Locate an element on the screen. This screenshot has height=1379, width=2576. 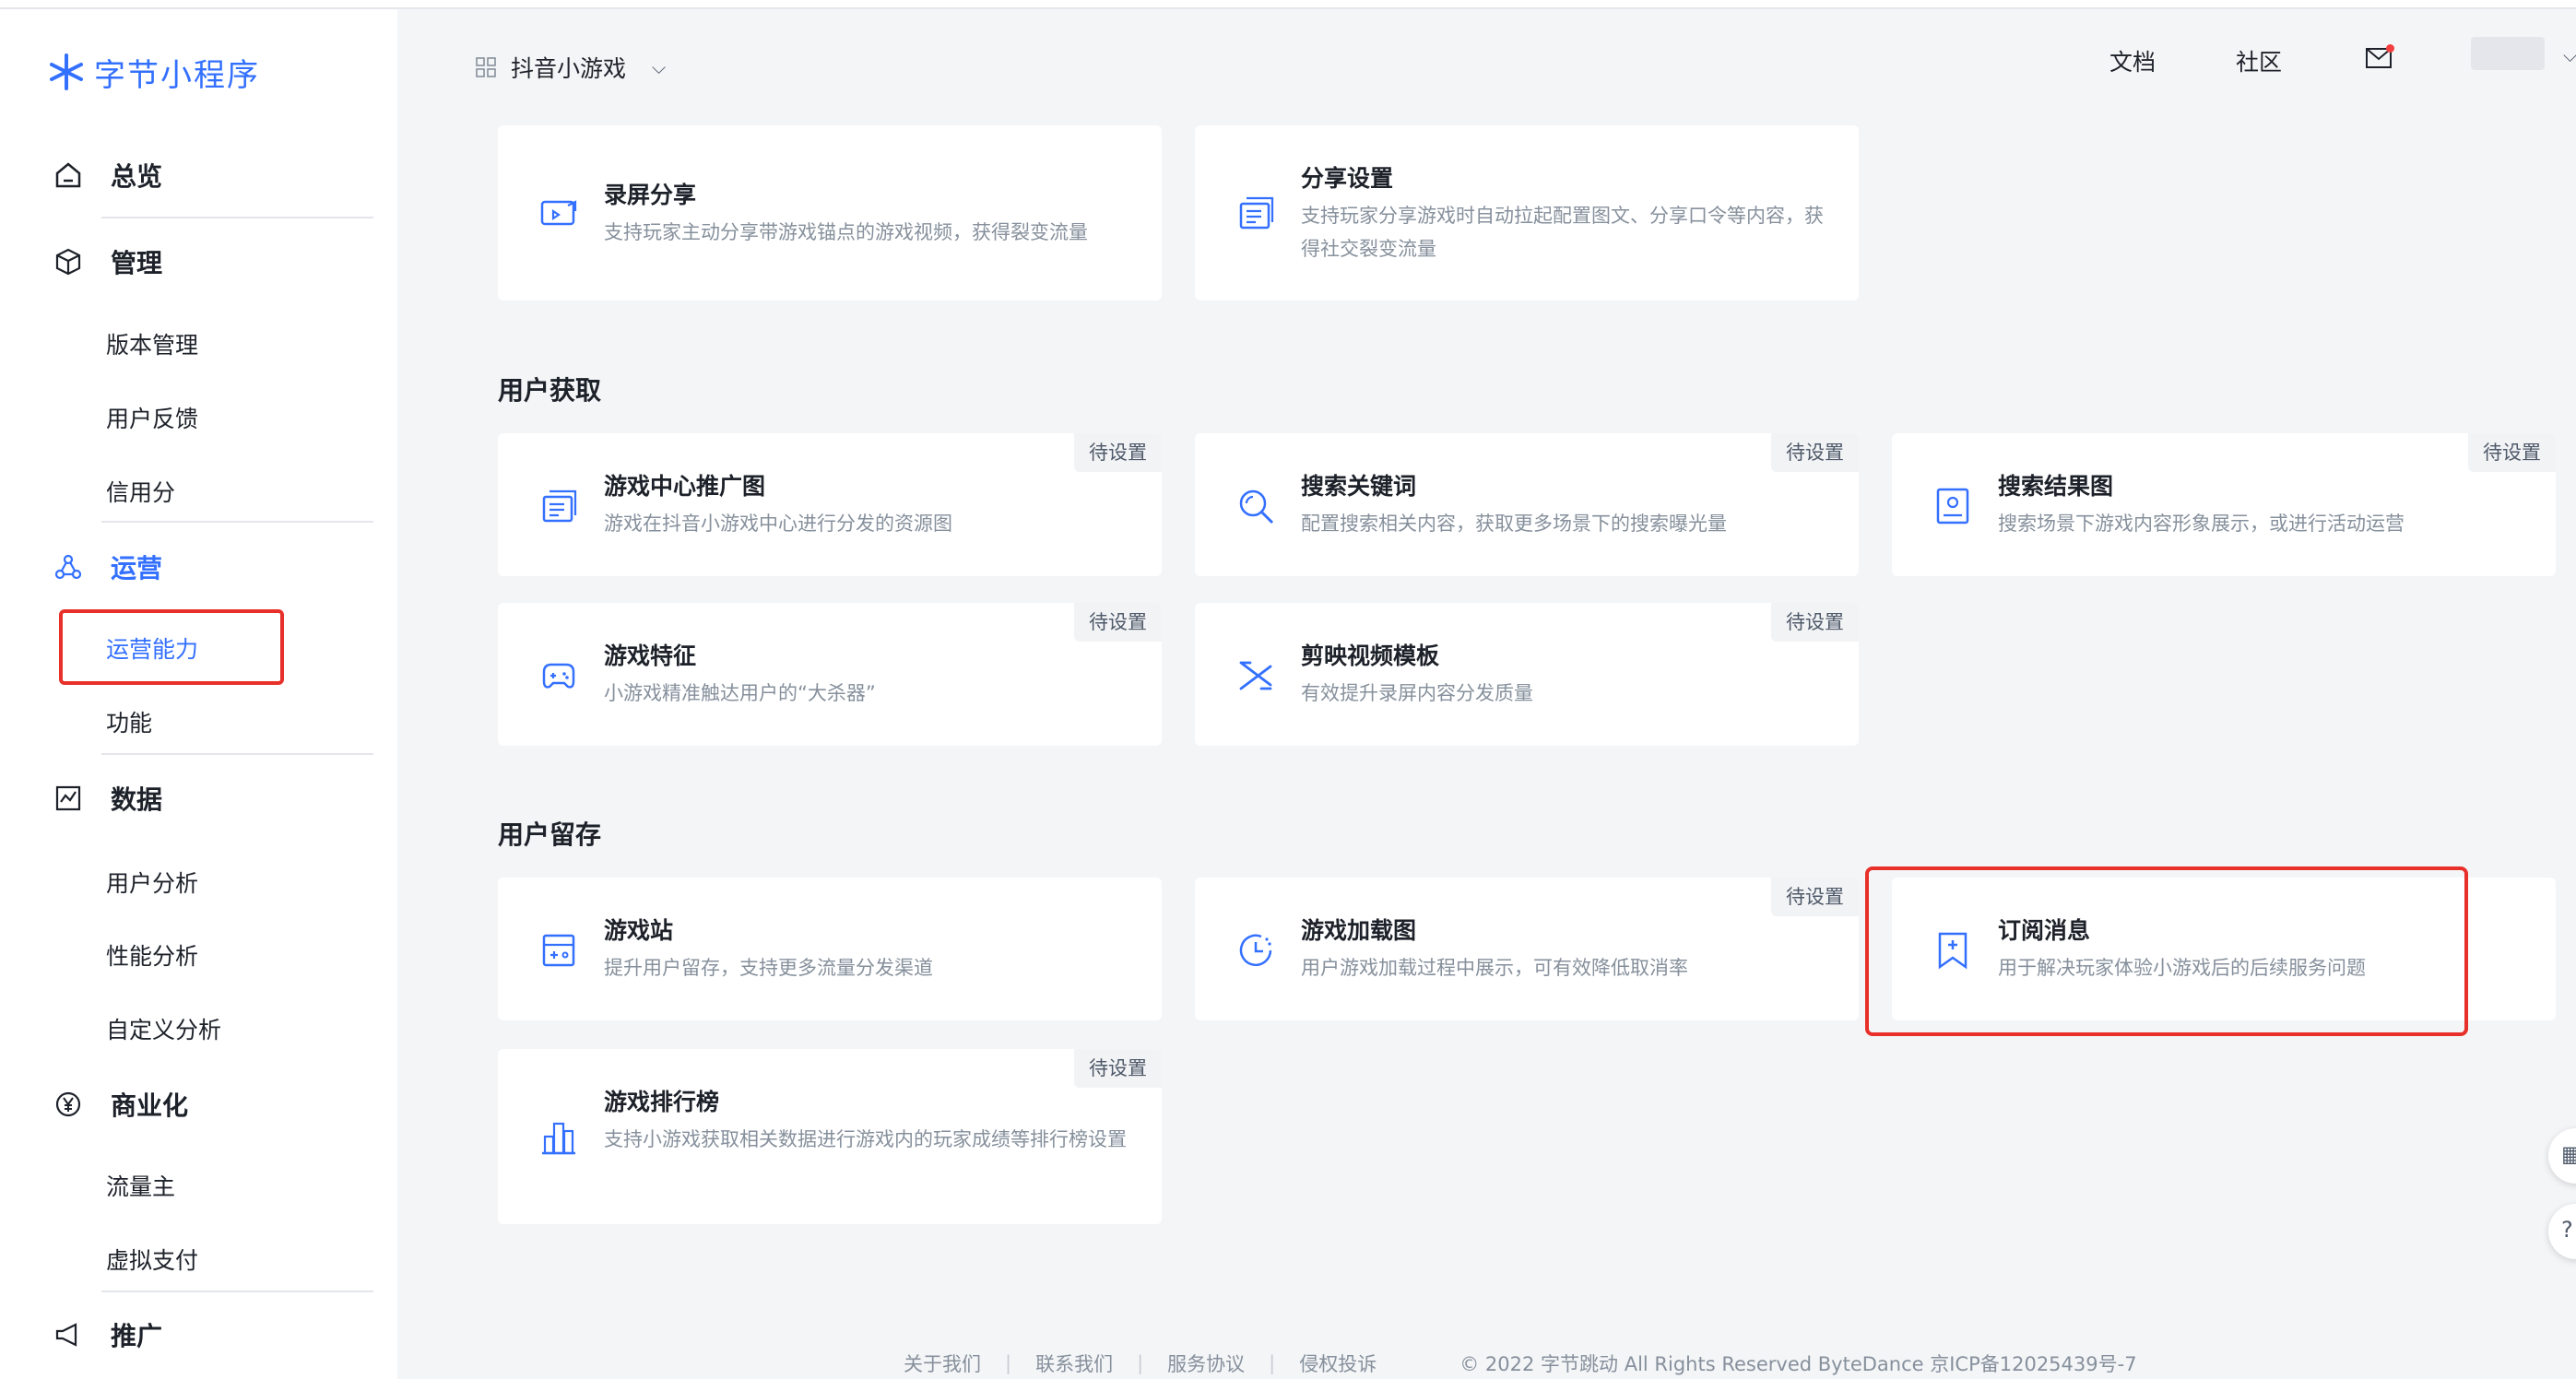
cube-icon is located at coordinates (68, 262).